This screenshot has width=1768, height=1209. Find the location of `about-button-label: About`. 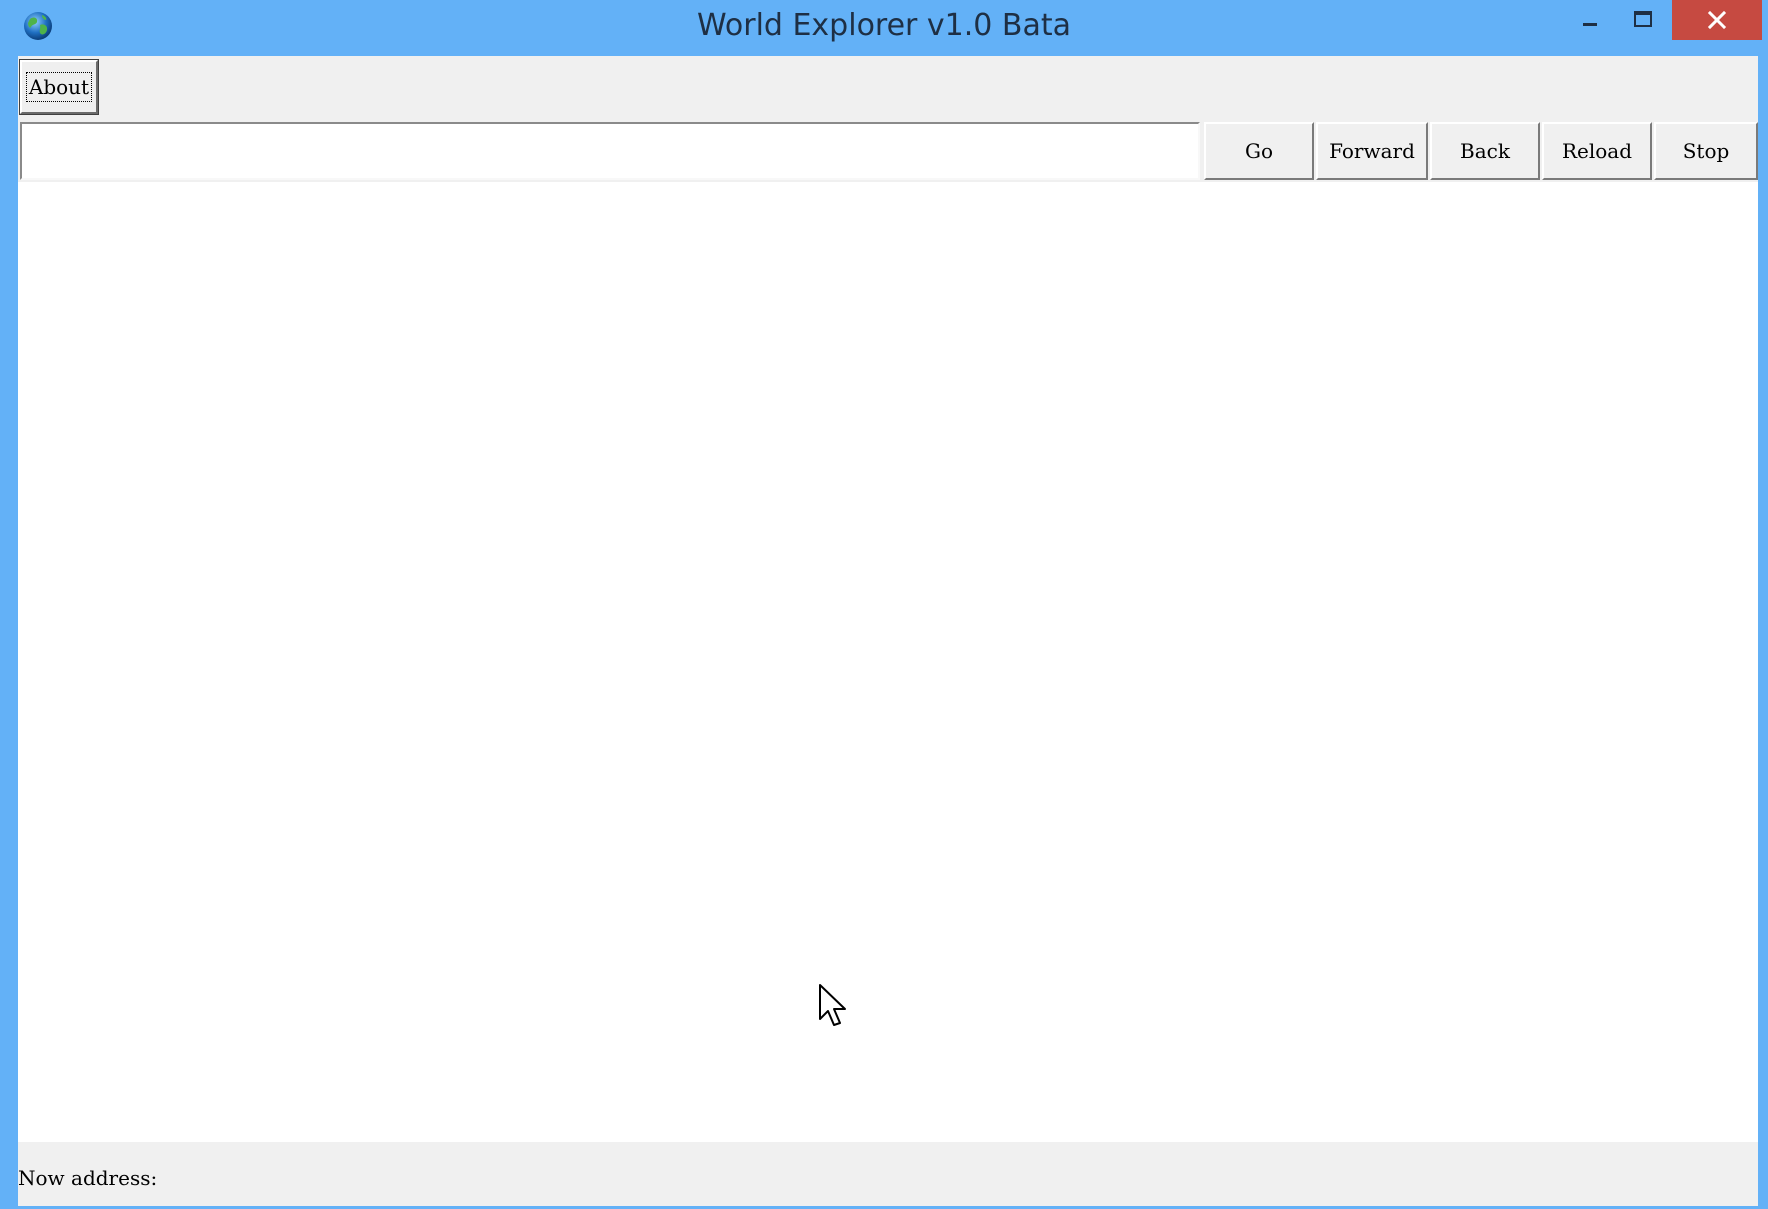

about-button-label: About is located at coordinates (59, 87).